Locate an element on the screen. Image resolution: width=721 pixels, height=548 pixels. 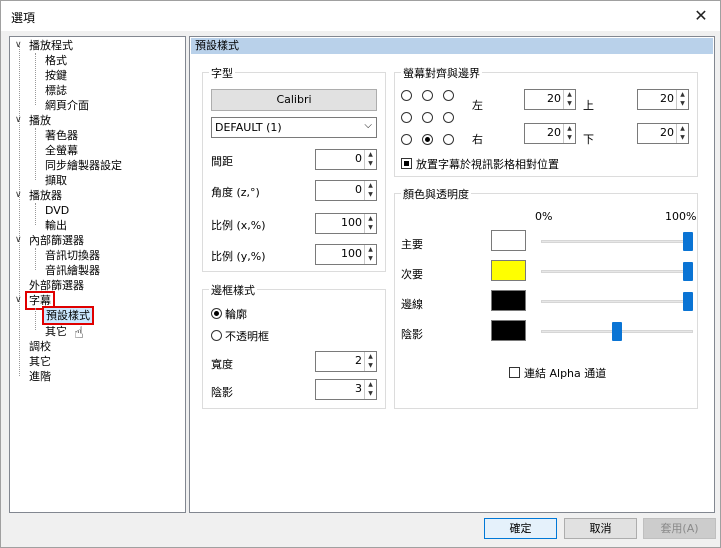
tree-item-dvd: DVD is located at coordinates (57, 210).